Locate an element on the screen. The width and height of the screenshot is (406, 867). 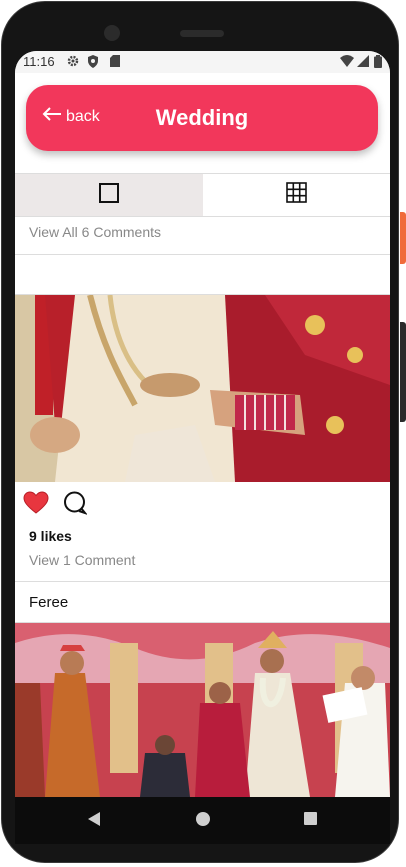
tab-single-view is located at coordinates (109, 195).